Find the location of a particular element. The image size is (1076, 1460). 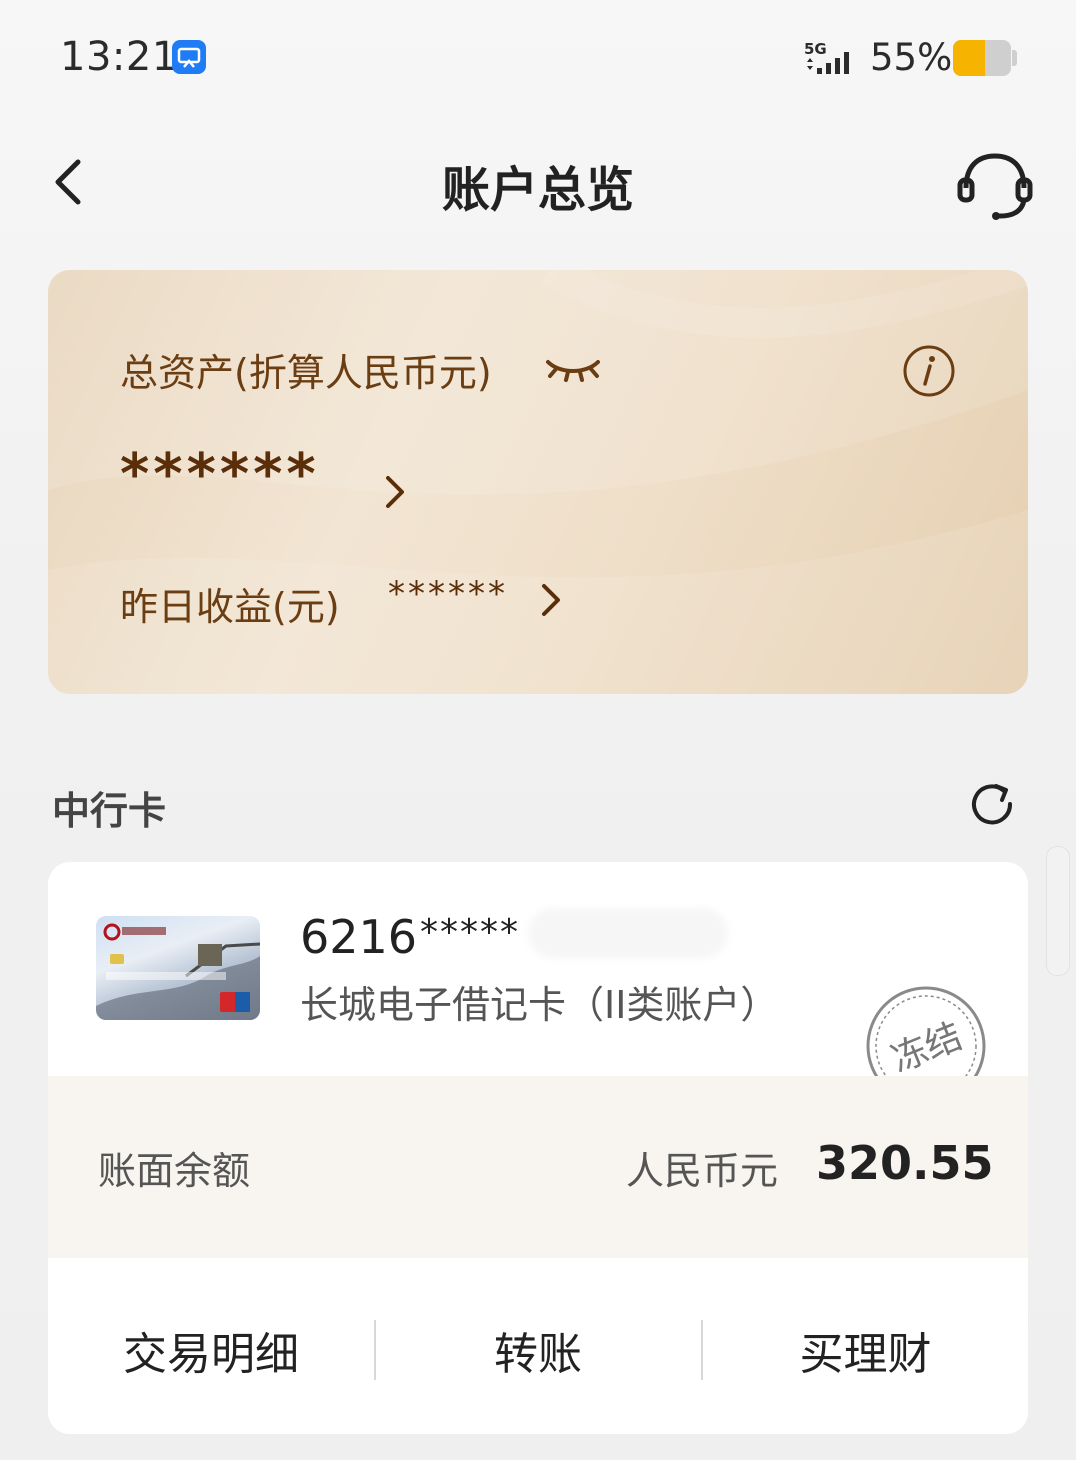

buy-wealth-management-button: 买理财 is located at coordinates (865, 1350).